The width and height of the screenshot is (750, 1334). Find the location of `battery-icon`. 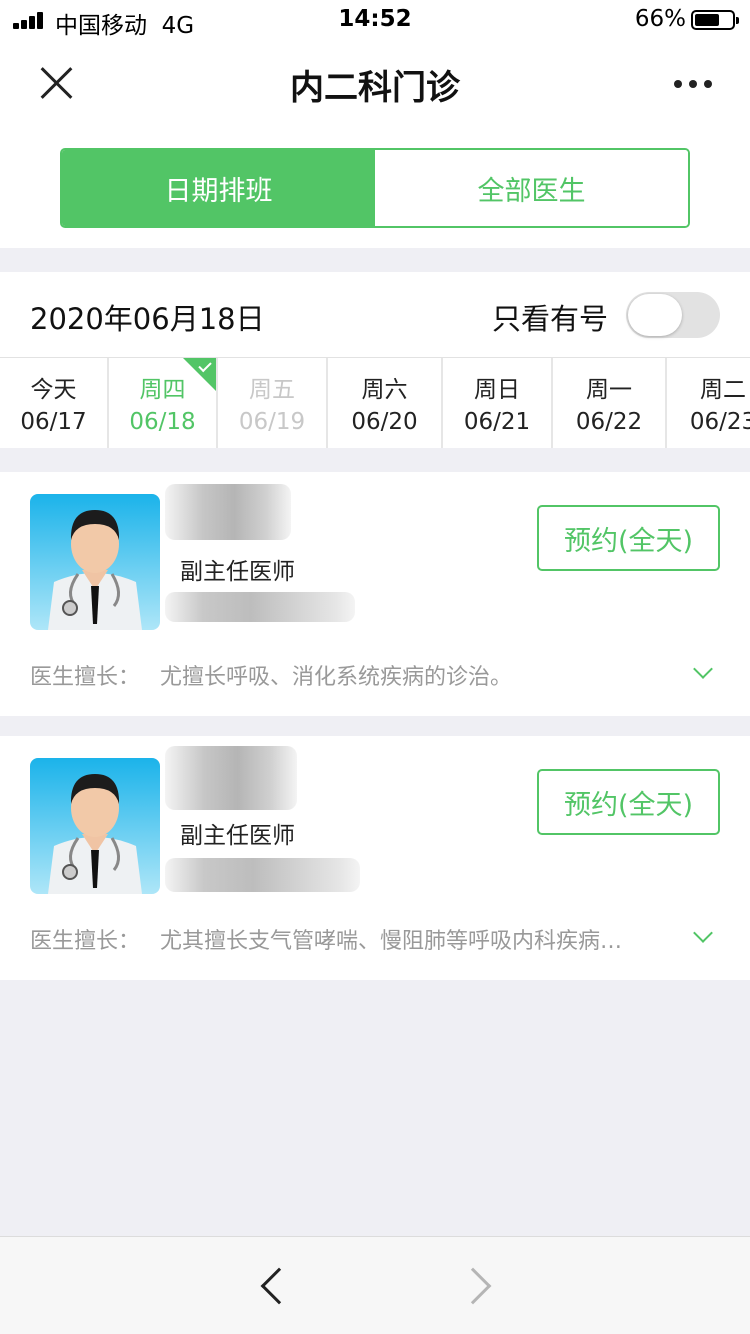

battery-icon is located at coordinates (715, 20).